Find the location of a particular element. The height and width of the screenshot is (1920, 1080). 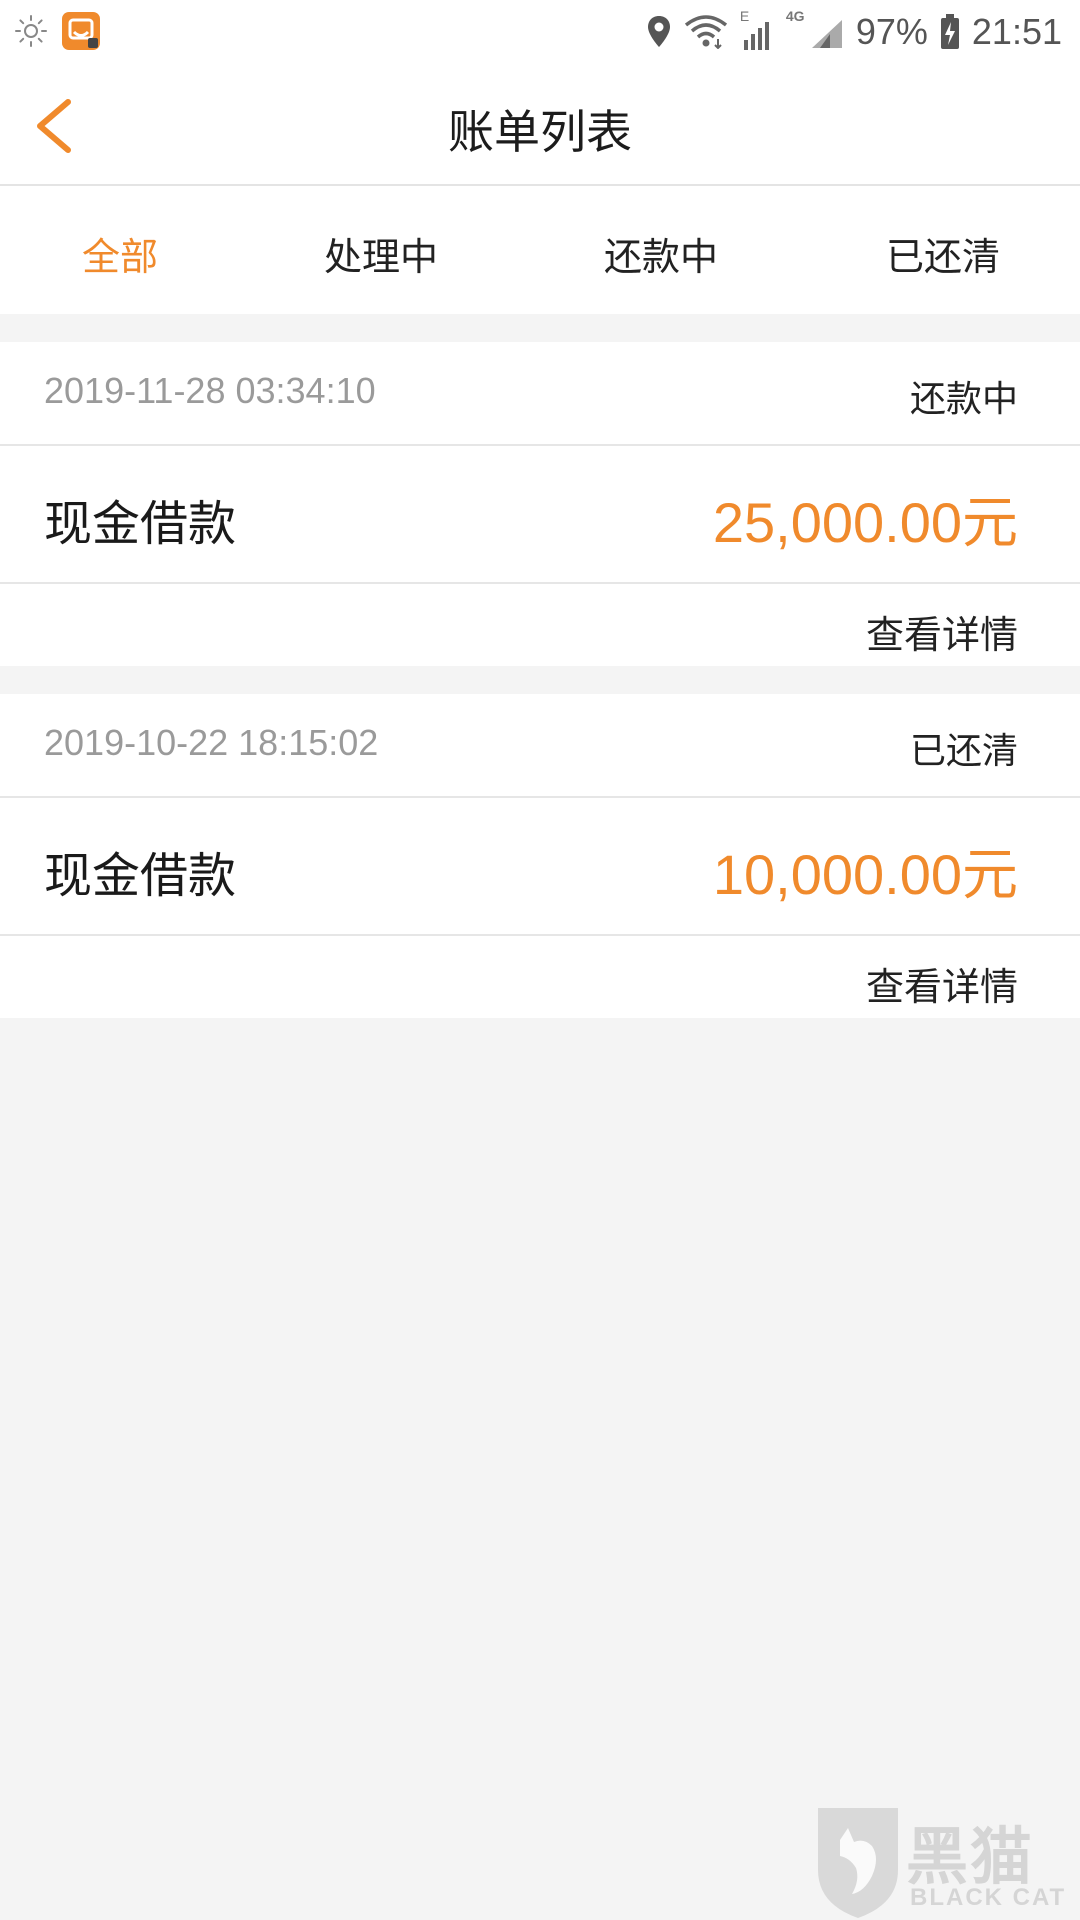

bill-datetime: 2019-11-28 03:34:10 is located at coordinates (210, 390).